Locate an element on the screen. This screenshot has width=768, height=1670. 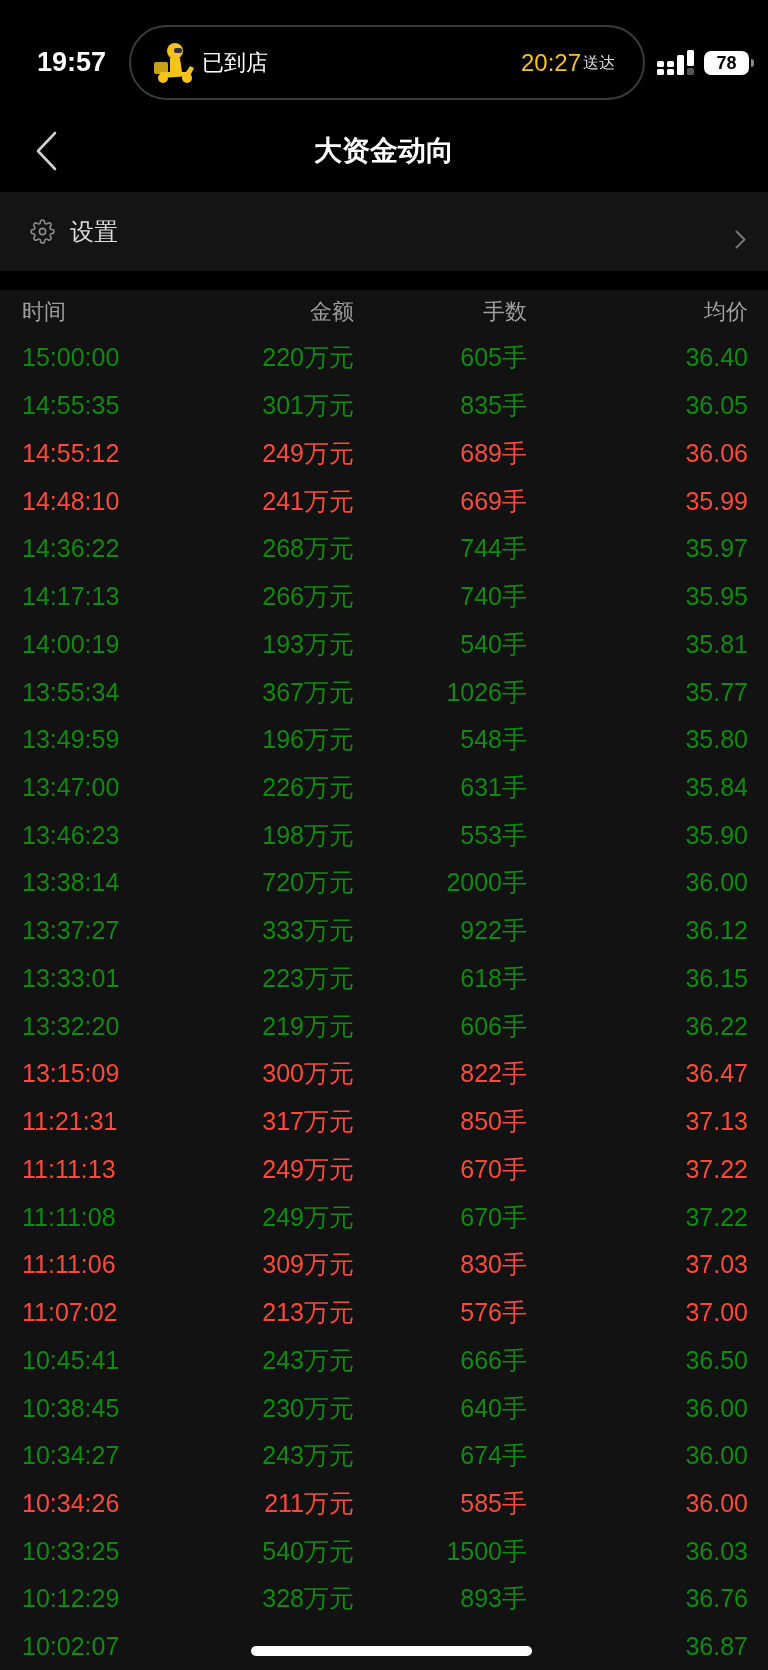
table-cell-text: 367万元 is located at coordinates (307, 692).